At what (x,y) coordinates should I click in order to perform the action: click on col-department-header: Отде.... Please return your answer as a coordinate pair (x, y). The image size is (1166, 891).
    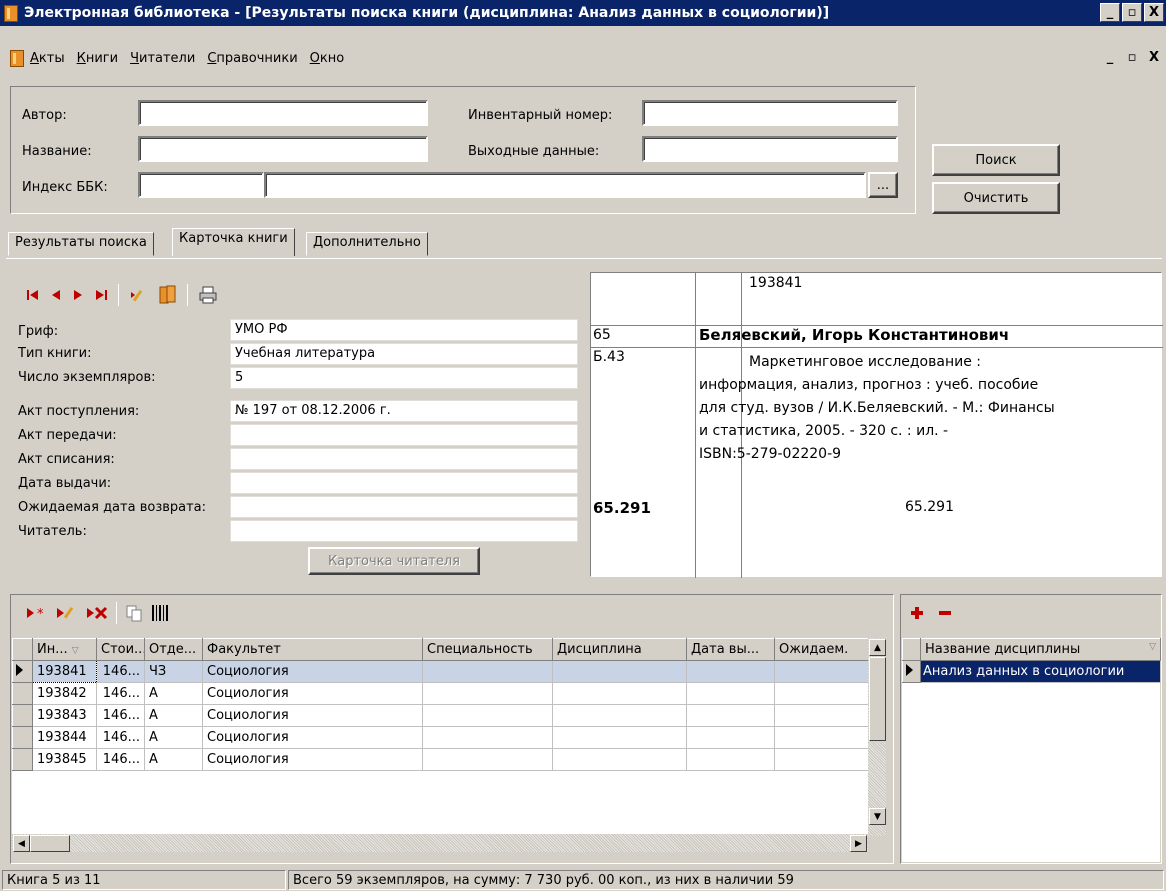
    Looking at the image, I should click on (173, 649).